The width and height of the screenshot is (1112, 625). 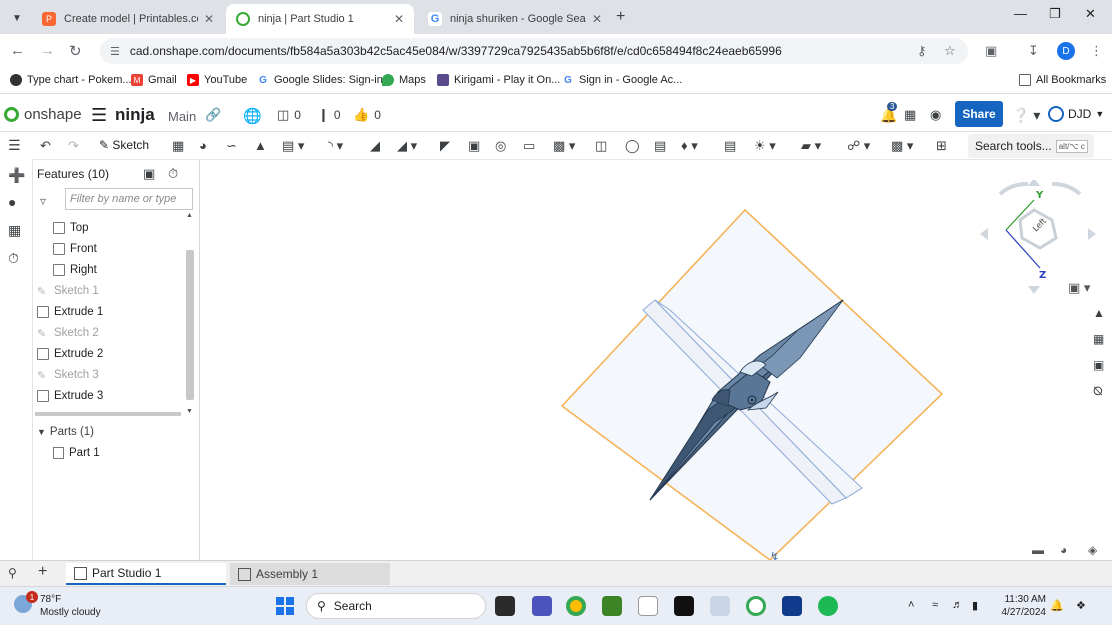 What do you see at coordinates (320, 80) in the screenshot?
I see `bookmark-google-slides: G Google Slides: Sign-in` at bounding box center [320, 80].